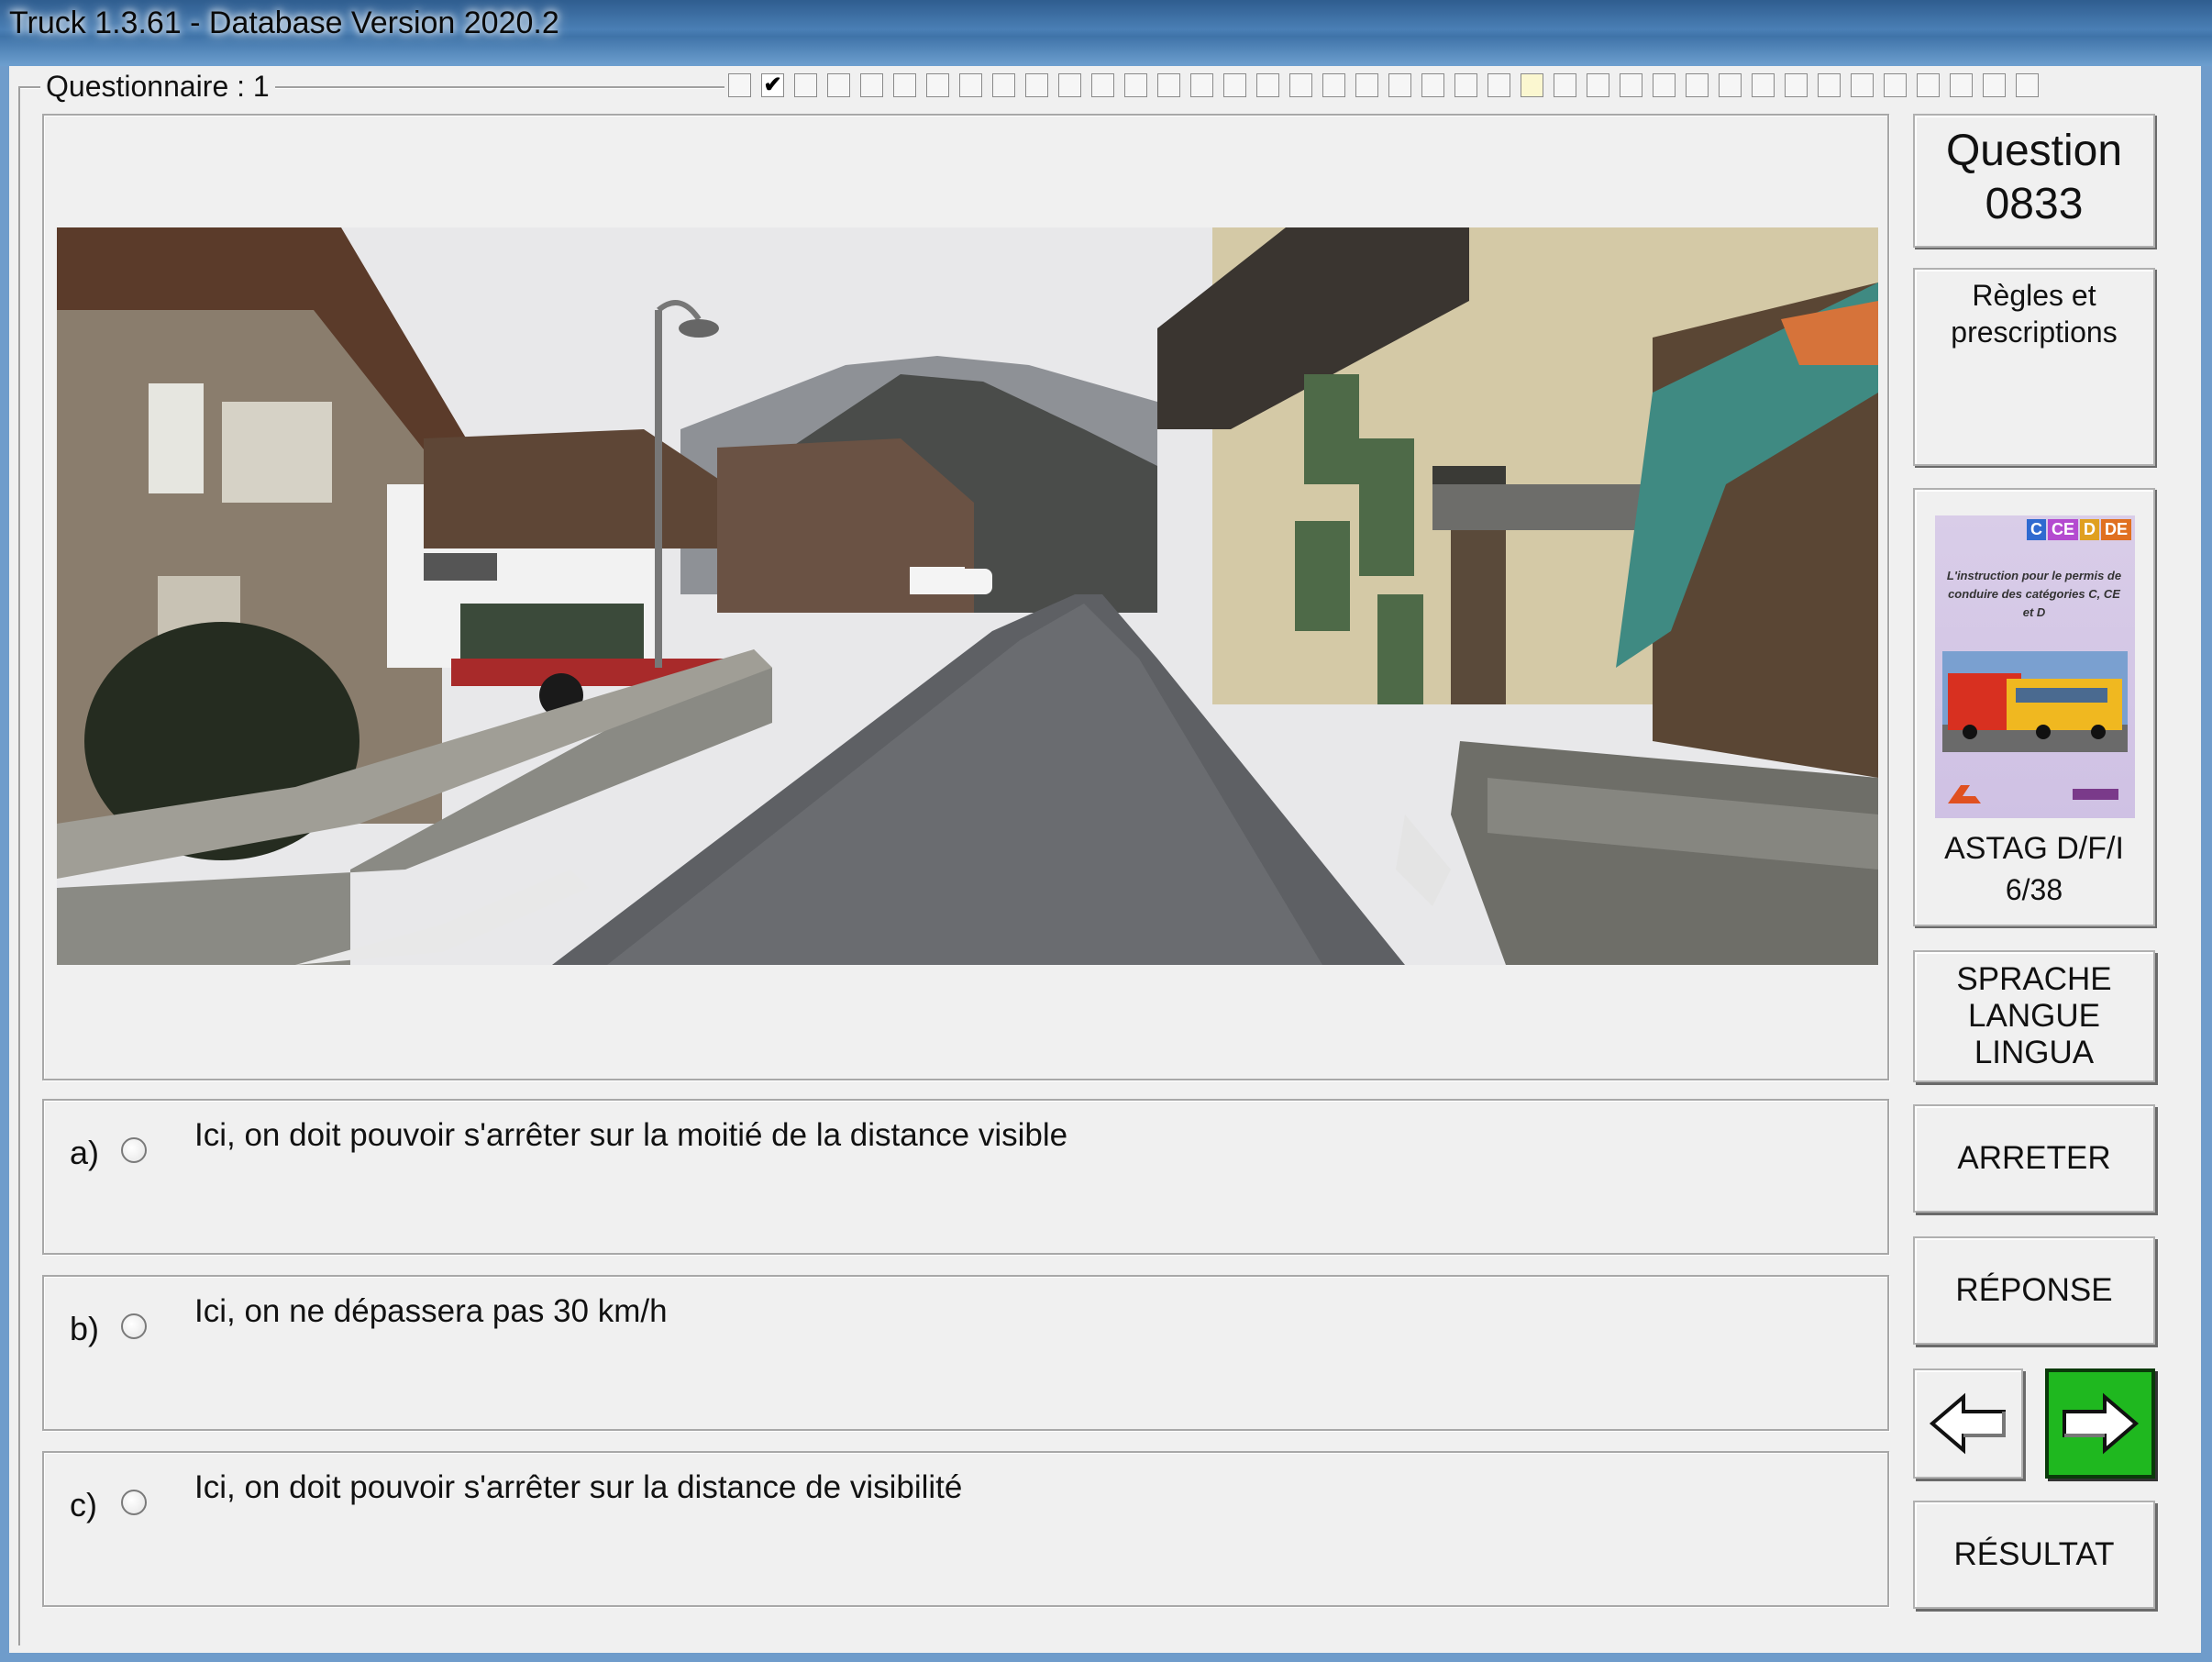 The image size is (2212, 1662). Describe the element at coordinates (2034, 1290) in the screenshot. I see `answer-button: RÉPONSE` at that location.